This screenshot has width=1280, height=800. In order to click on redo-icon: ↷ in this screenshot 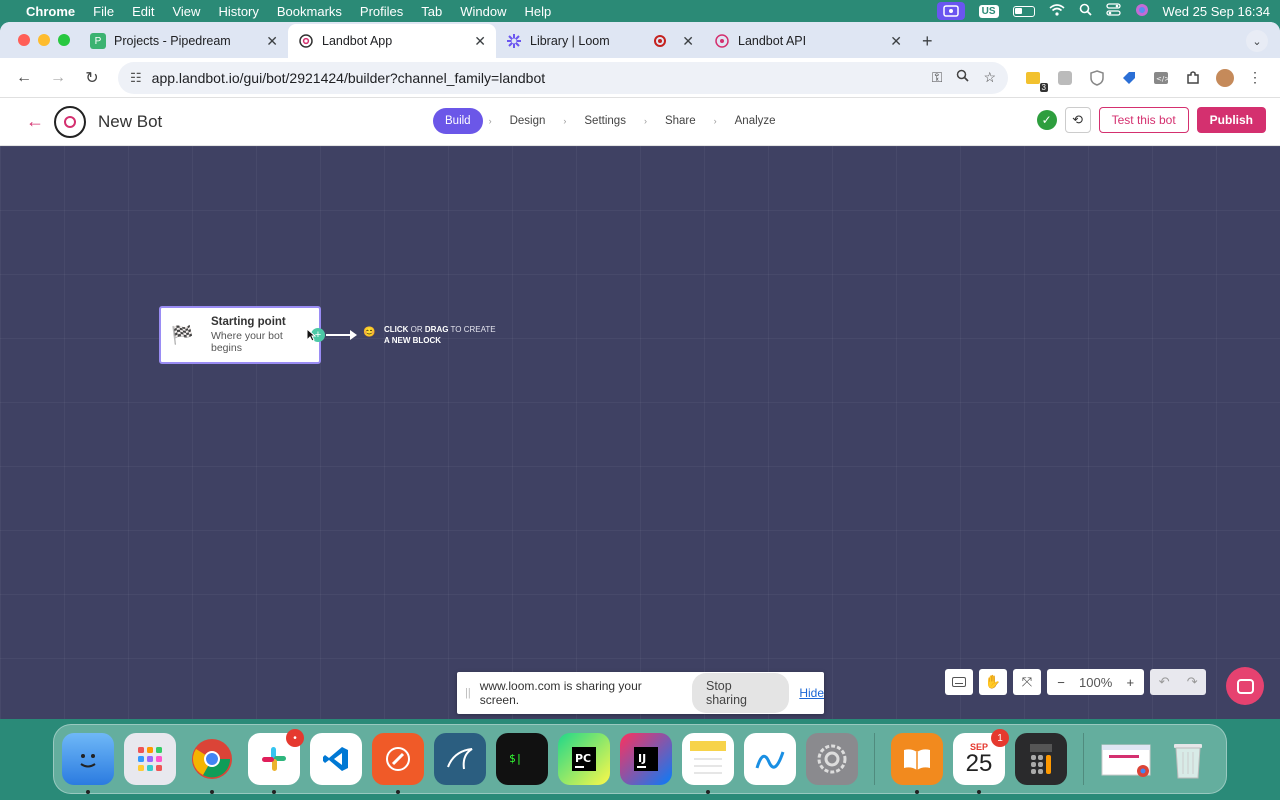, I will do `click(1192, 682)`.